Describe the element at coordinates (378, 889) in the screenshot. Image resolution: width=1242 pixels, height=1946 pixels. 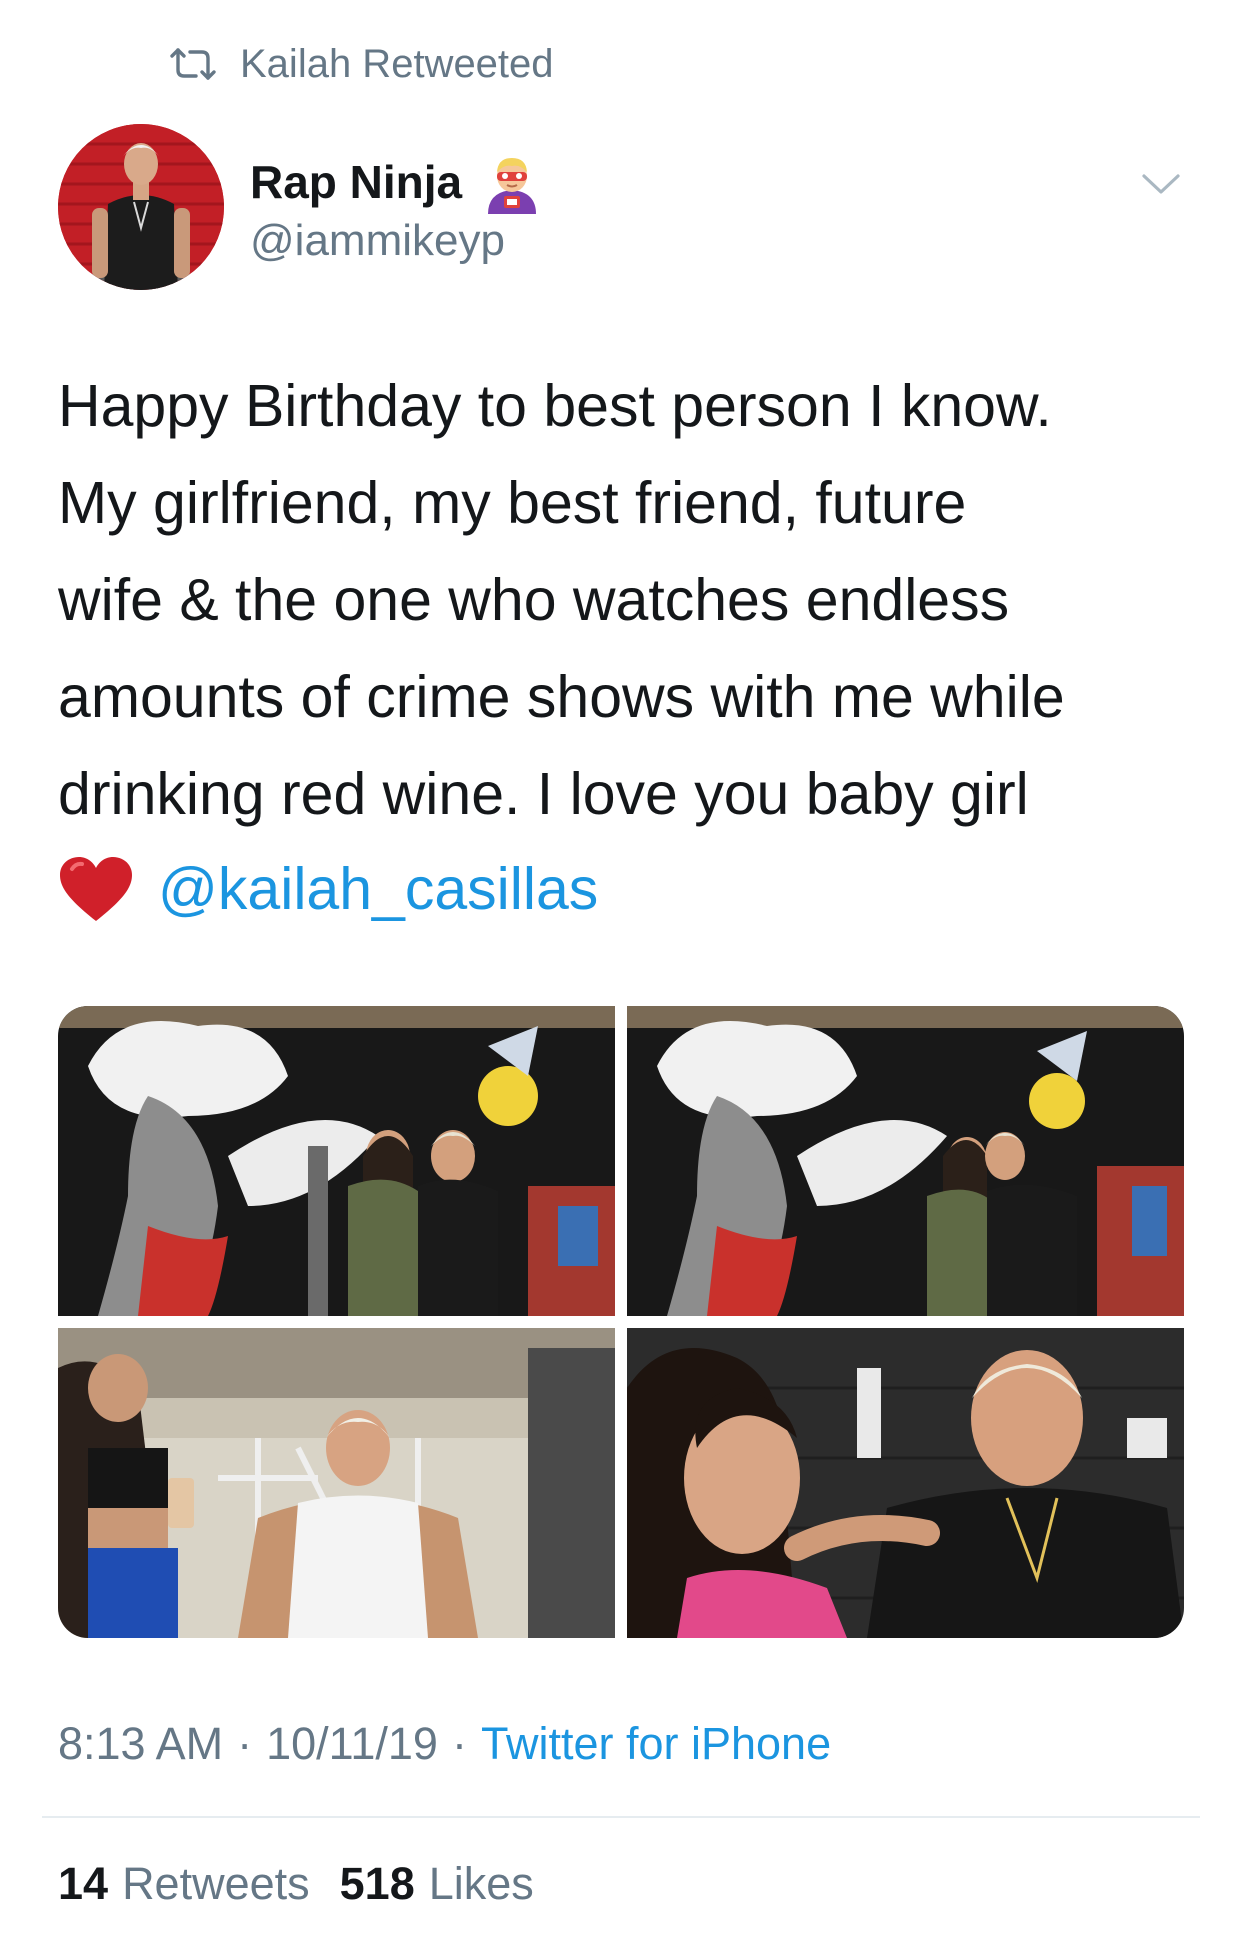
I see `mention-link: @kailah_casillas` at that location.